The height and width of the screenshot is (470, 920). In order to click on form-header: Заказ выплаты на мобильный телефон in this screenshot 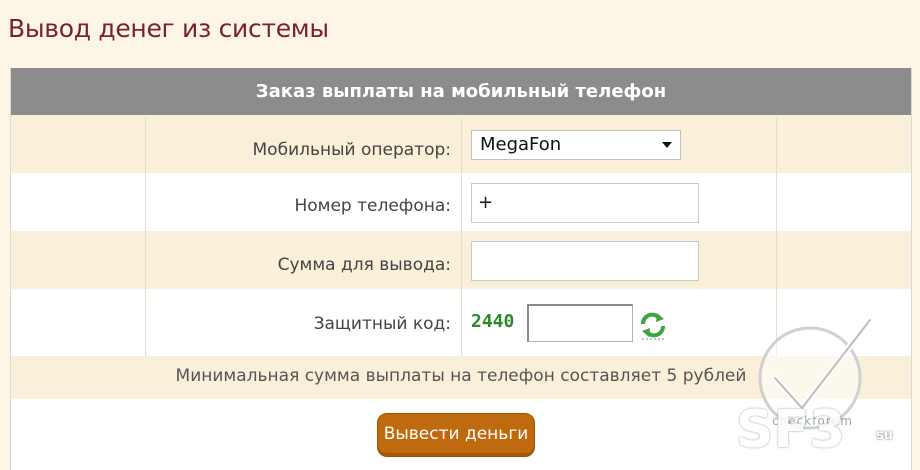, I will do `click(461, 91)`.